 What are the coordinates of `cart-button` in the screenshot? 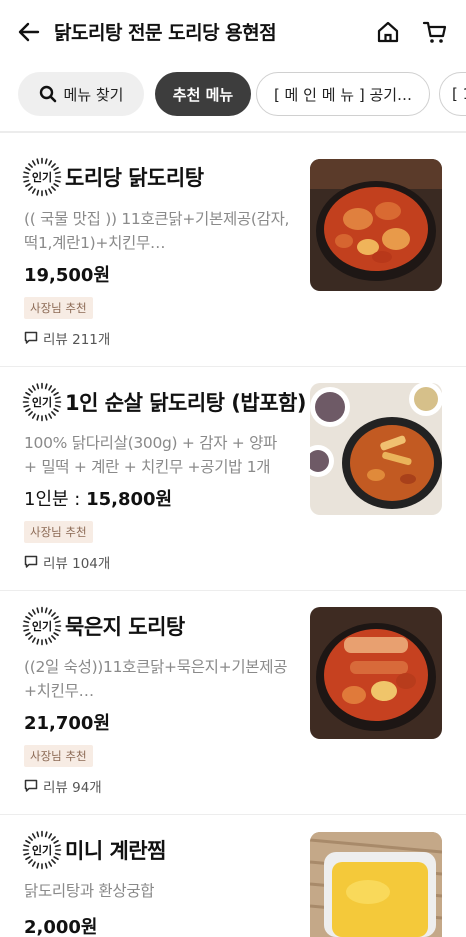 It's located at (435, 32).